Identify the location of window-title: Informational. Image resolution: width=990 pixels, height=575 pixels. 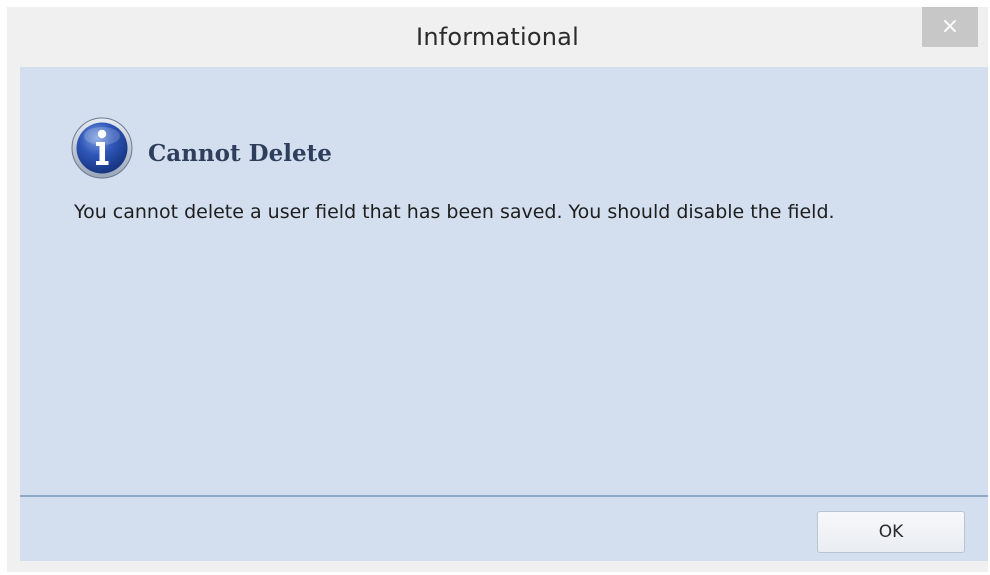
(497, 37).